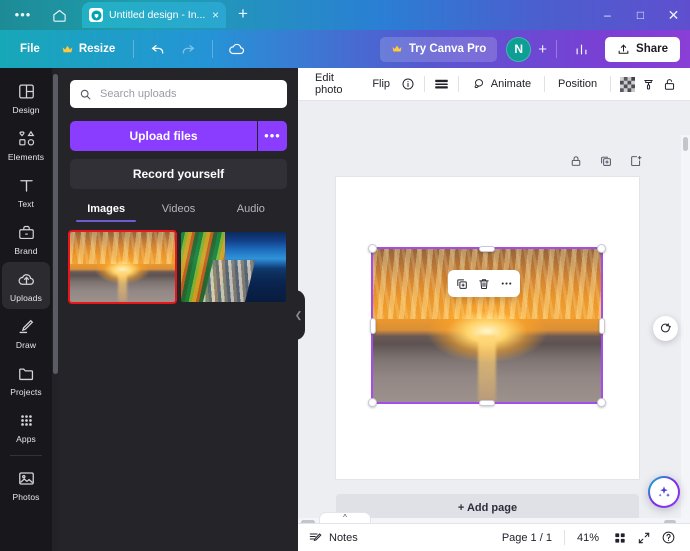  Describe the element at coordinates (601, 325) in the screenshot. I see `resize-handle-right` at that location.